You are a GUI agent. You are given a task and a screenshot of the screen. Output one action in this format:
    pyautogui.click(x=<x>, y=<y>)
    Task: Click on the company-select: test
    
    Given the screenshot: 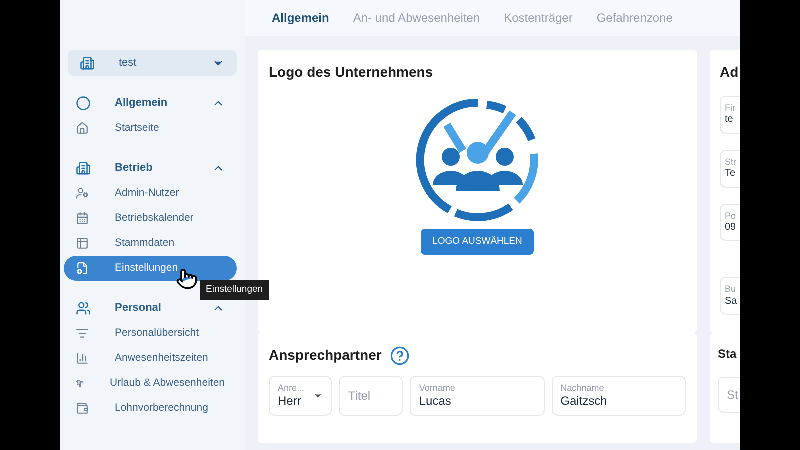 What is the action you would take?
    pyautogui.click(x=152, y=63)
    